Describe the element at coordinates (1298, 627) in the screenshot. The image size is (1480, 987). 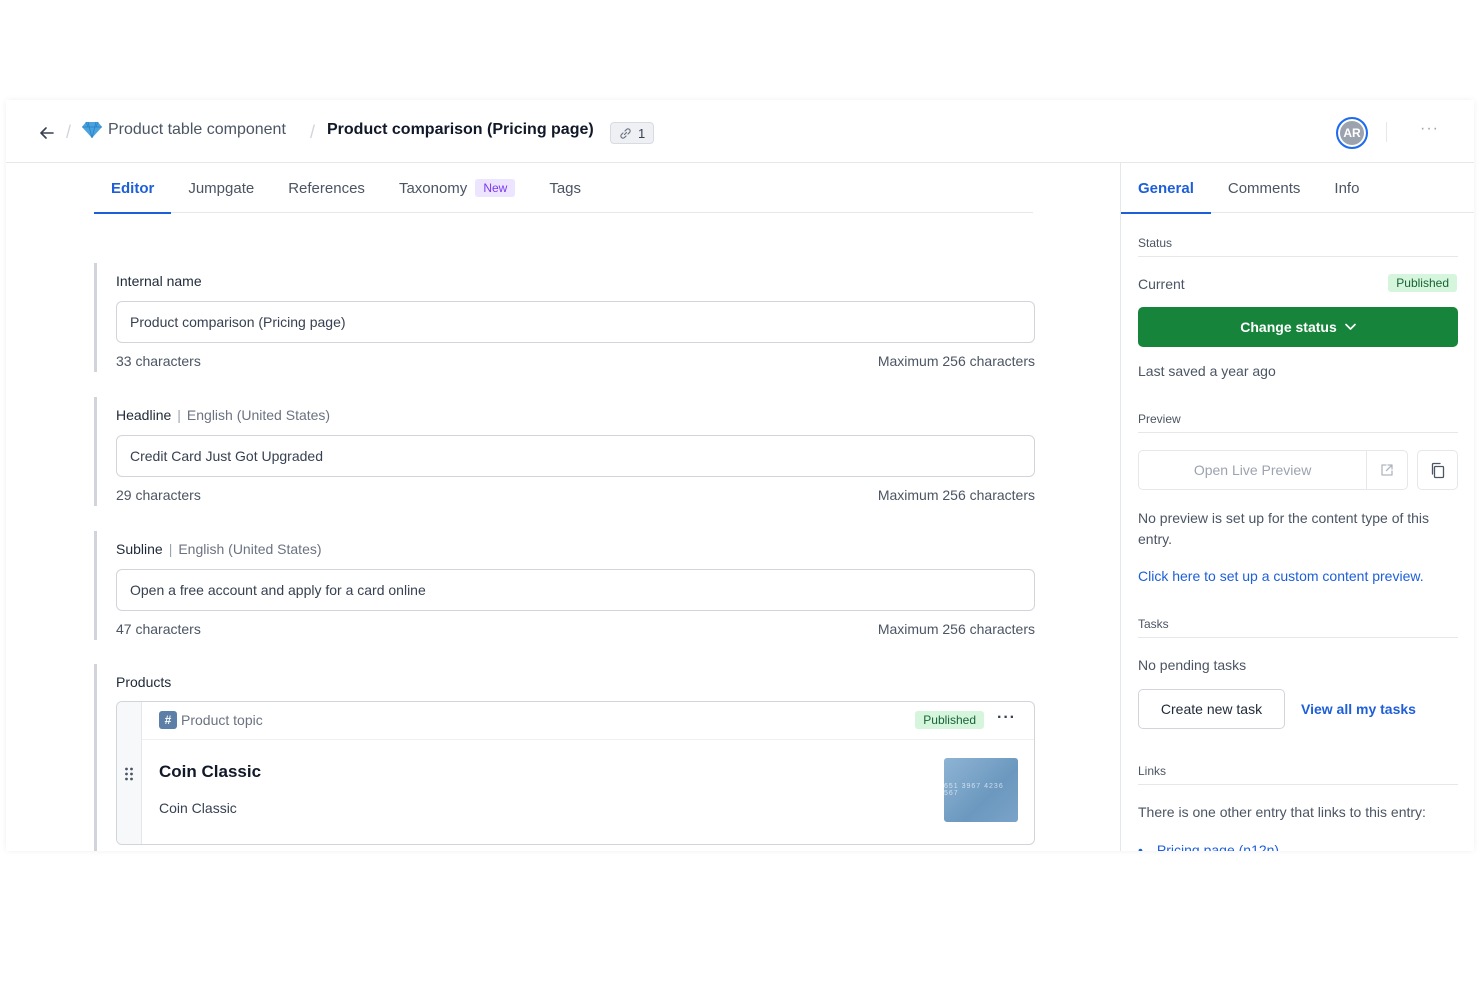
I see `section-title-tasks: Tasks` at that location.